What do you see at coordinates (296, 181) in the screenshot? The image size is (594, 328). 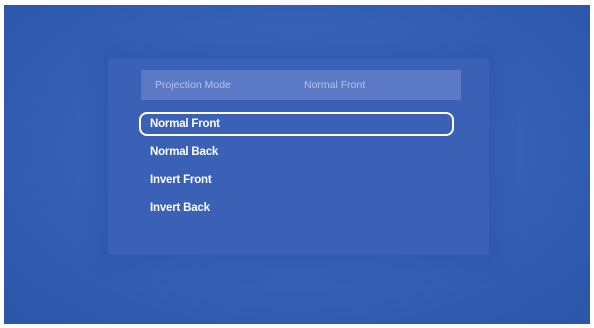 I see `option-invert-front: Invert Front` at bounding box center [296, 181].